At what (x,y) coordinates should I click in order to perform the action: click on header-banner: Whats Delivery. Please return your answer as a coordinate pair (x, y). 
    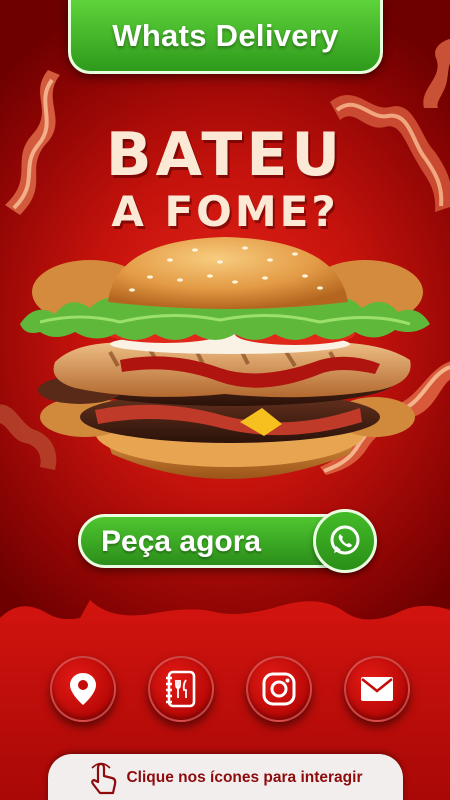
    Looking at the image, I should click on (225, 37).